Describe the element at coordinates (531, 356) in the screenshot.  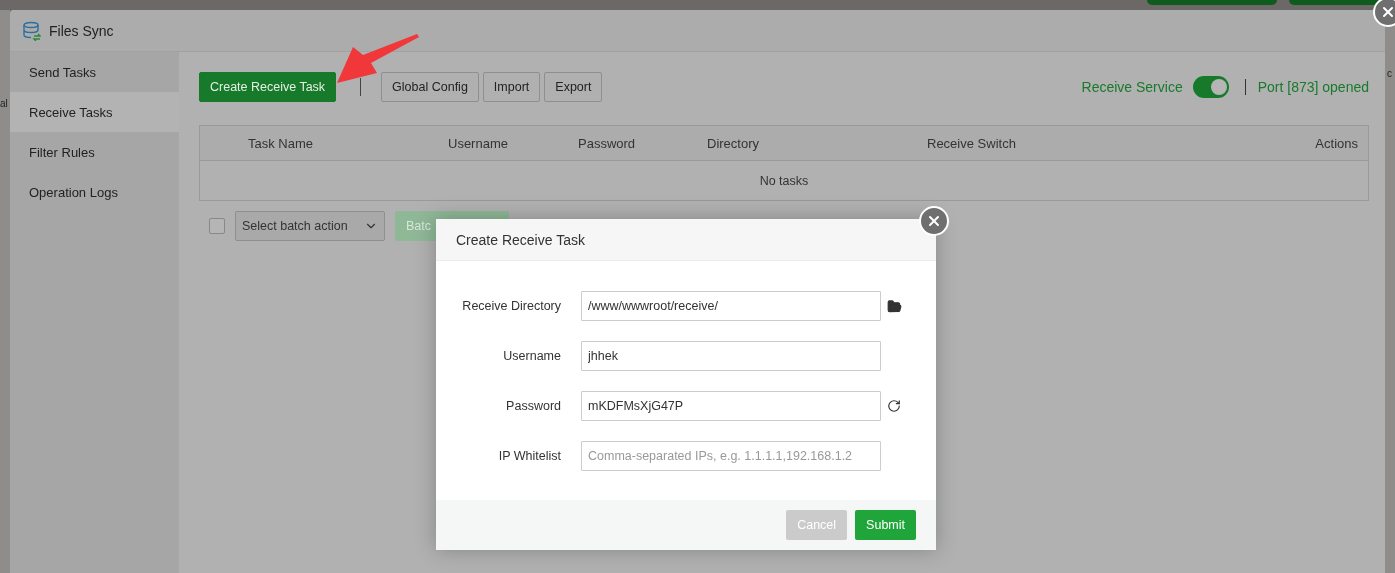
I see `field-label: Username` at that location.